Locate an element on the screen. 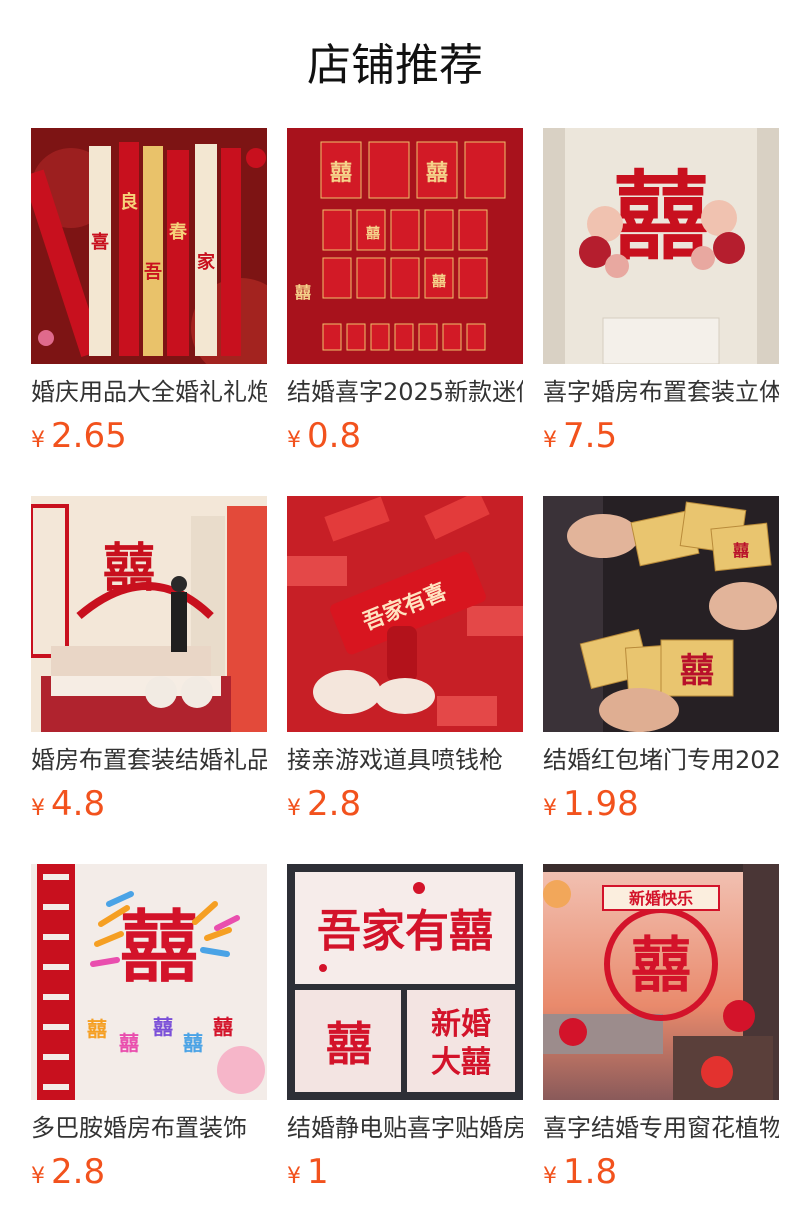  product-image: 囍 囍 囍 囍 囍 is located at coordinates (405, 246).